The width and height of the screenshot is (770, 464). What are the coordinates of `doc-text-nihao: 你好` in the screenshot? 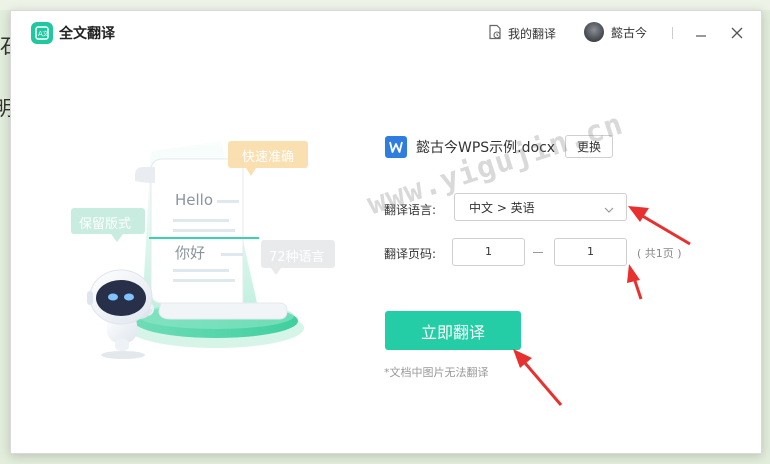 It's located at (190, 253).